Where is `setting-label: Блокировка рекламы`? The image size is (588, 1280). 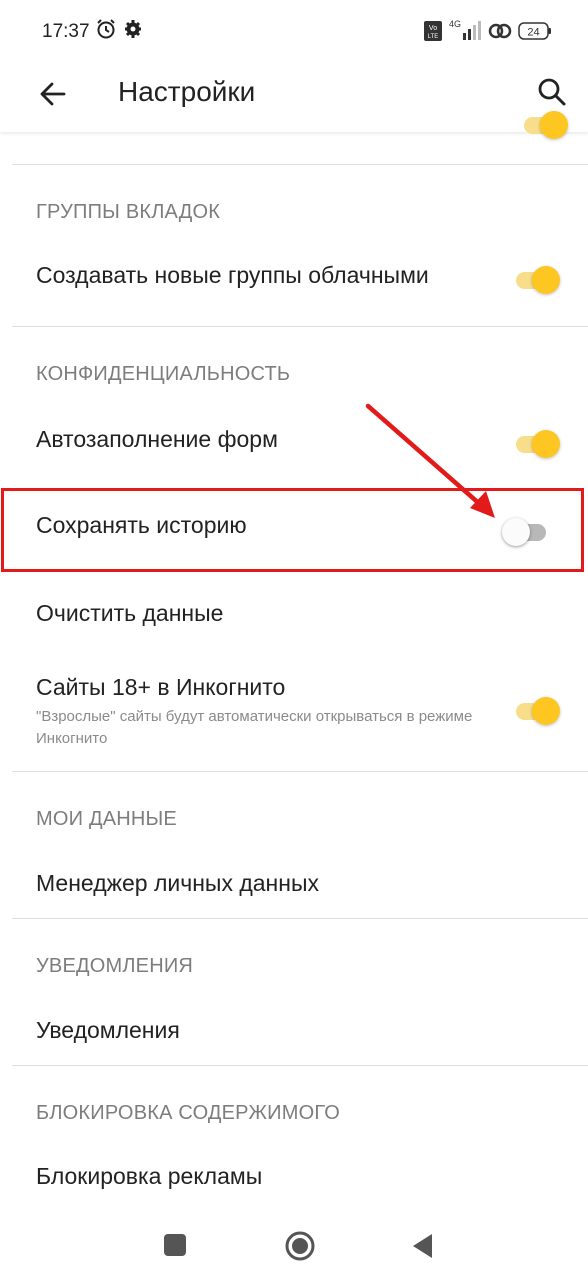 setting-label: Блокировка рекламы is located at coordinates (149, 1176).